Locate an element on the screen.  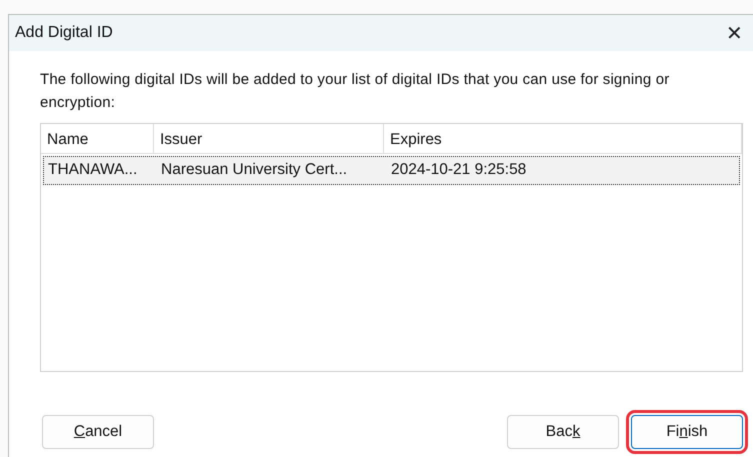
table-row: THANAWA... Naresuan University Cert... 2024-10-21 9:25:58 is located at coordinates (391, 170).